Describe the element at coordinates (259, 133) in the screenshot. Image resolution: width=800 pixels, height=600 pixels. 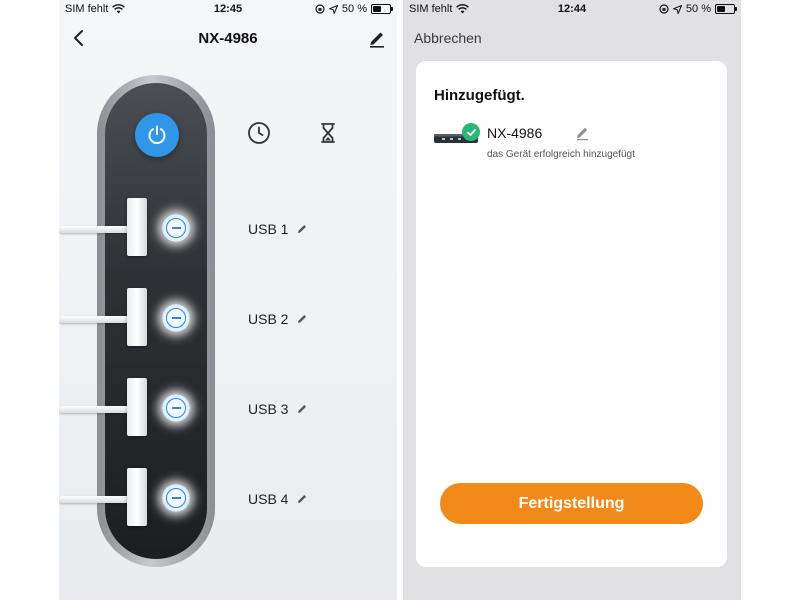
I see `clock-icon` at that location.